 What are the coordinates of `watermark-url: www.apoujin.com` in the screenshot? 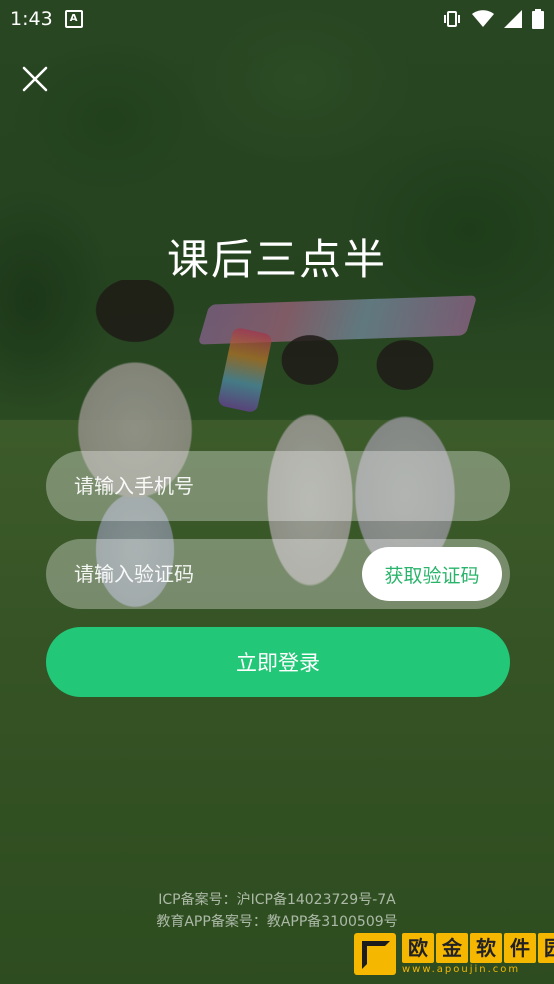 It's located at (461, 969).